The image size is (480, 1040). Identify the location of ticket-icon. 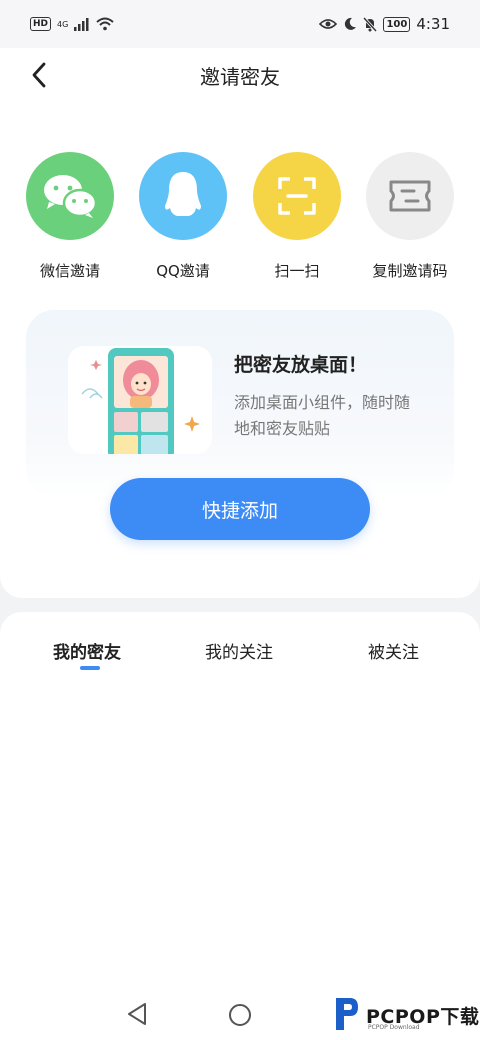
(410, 196).